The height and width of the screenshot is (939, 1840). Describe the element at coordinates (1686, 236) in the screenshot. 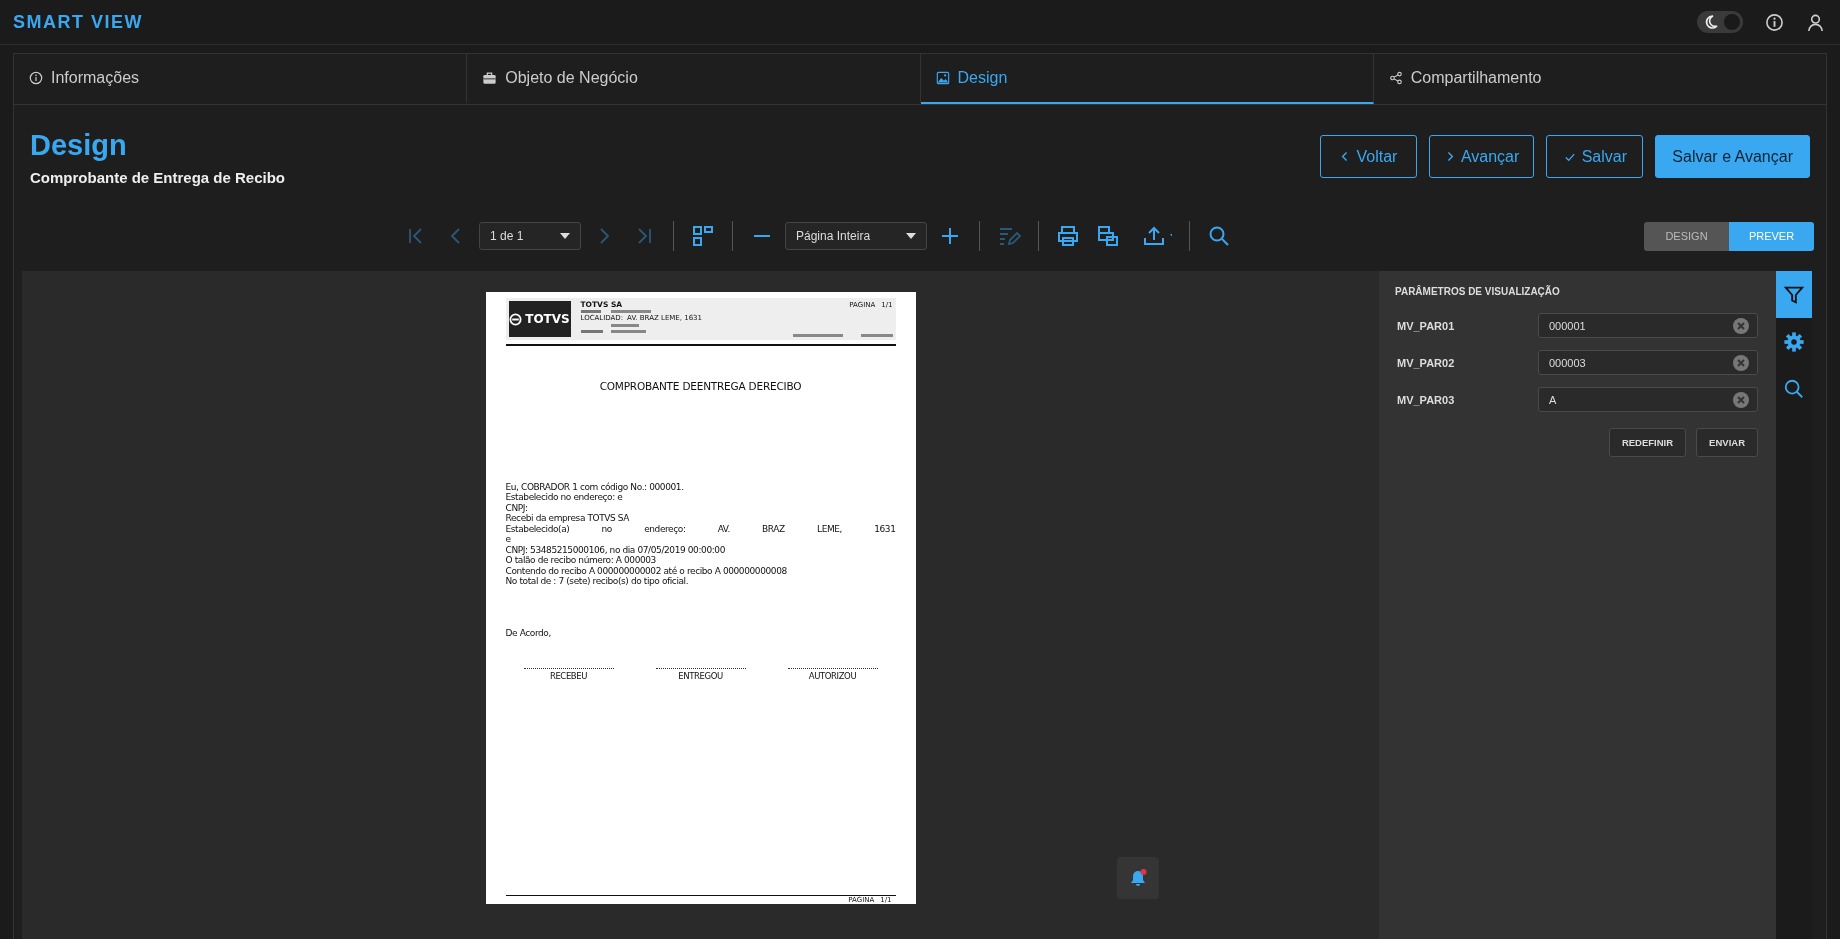

I see `mode-toggle: DESIGN` at that location.